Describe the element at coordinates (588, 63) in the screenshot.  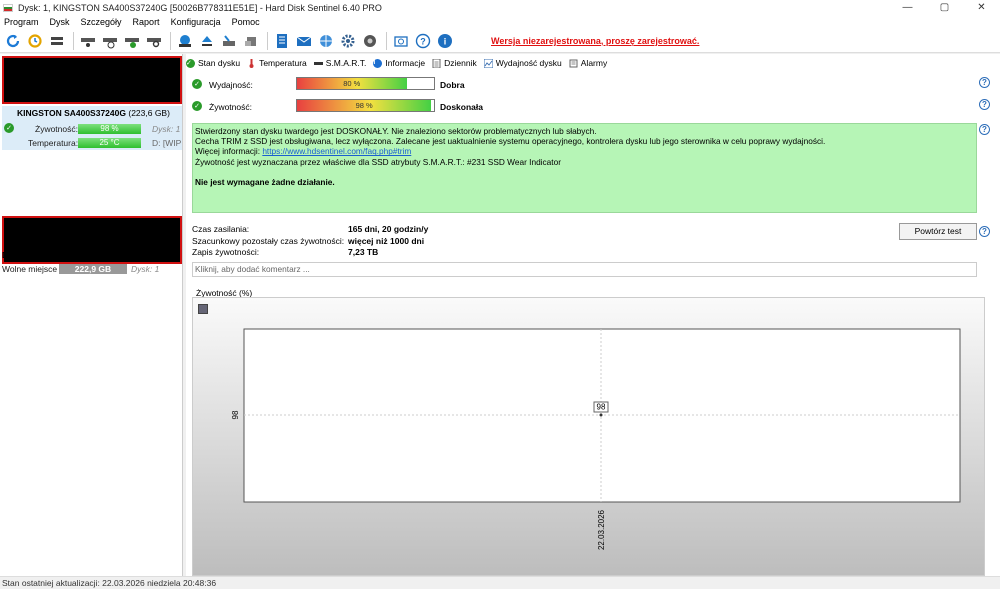
I see `tab-alarmy: Alarmy` at that location.